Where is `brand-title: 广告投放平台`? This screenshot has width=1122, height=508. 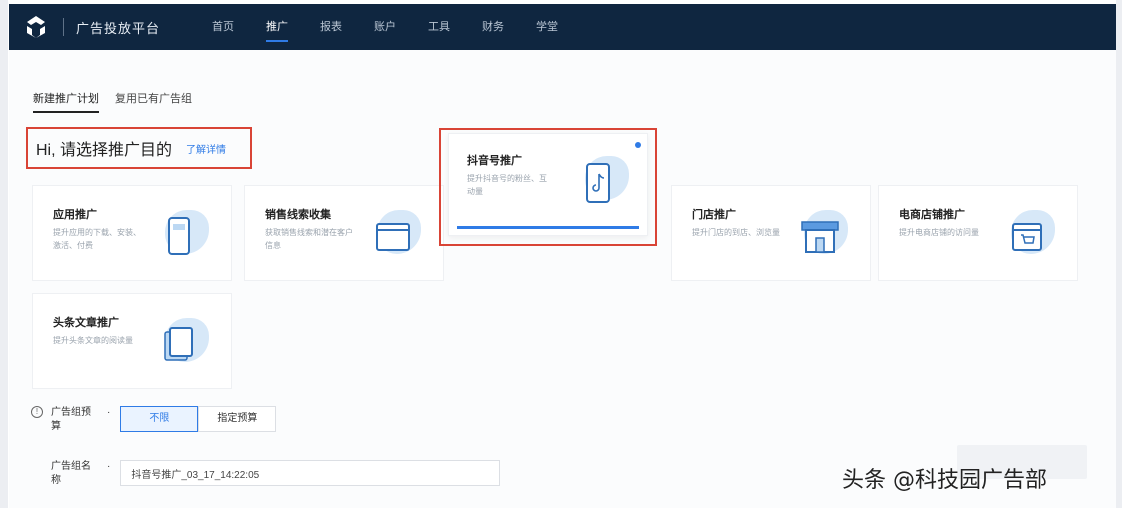 brand-title: 广告投放平台 is located at coordinates (118, 28).